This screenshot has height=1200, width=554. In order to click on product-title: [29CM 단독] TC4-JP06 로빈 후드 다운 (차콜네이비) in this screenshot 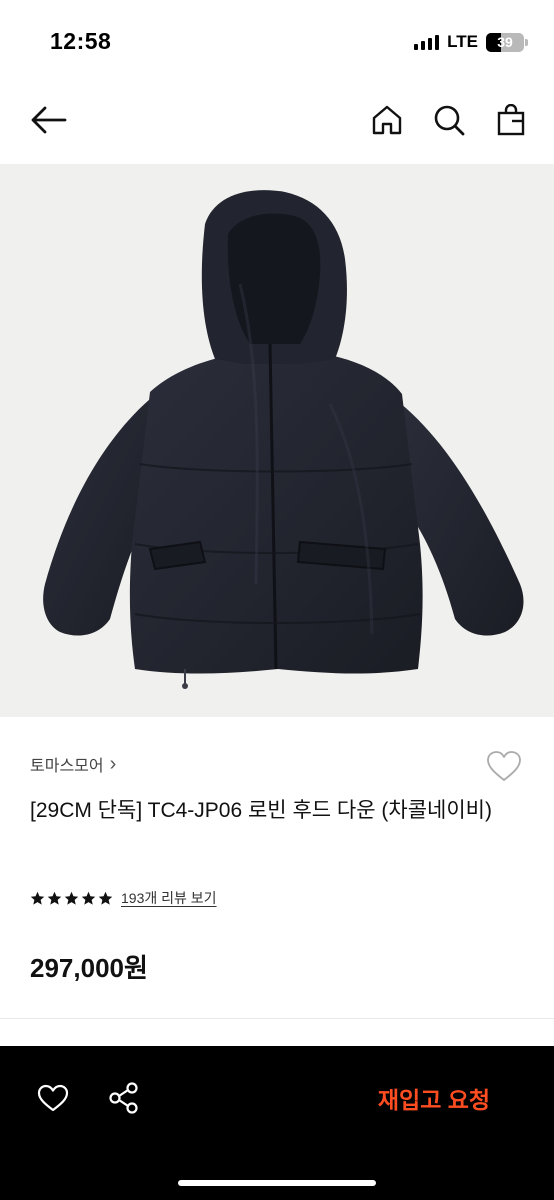, I will do `click(261, 810)`.